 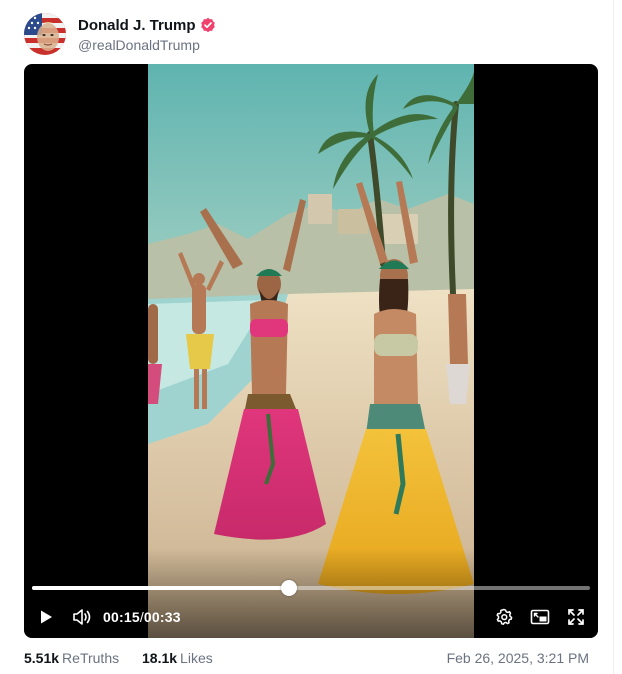 I want to click on likes-label: Likes, so click(x=196, y=658).